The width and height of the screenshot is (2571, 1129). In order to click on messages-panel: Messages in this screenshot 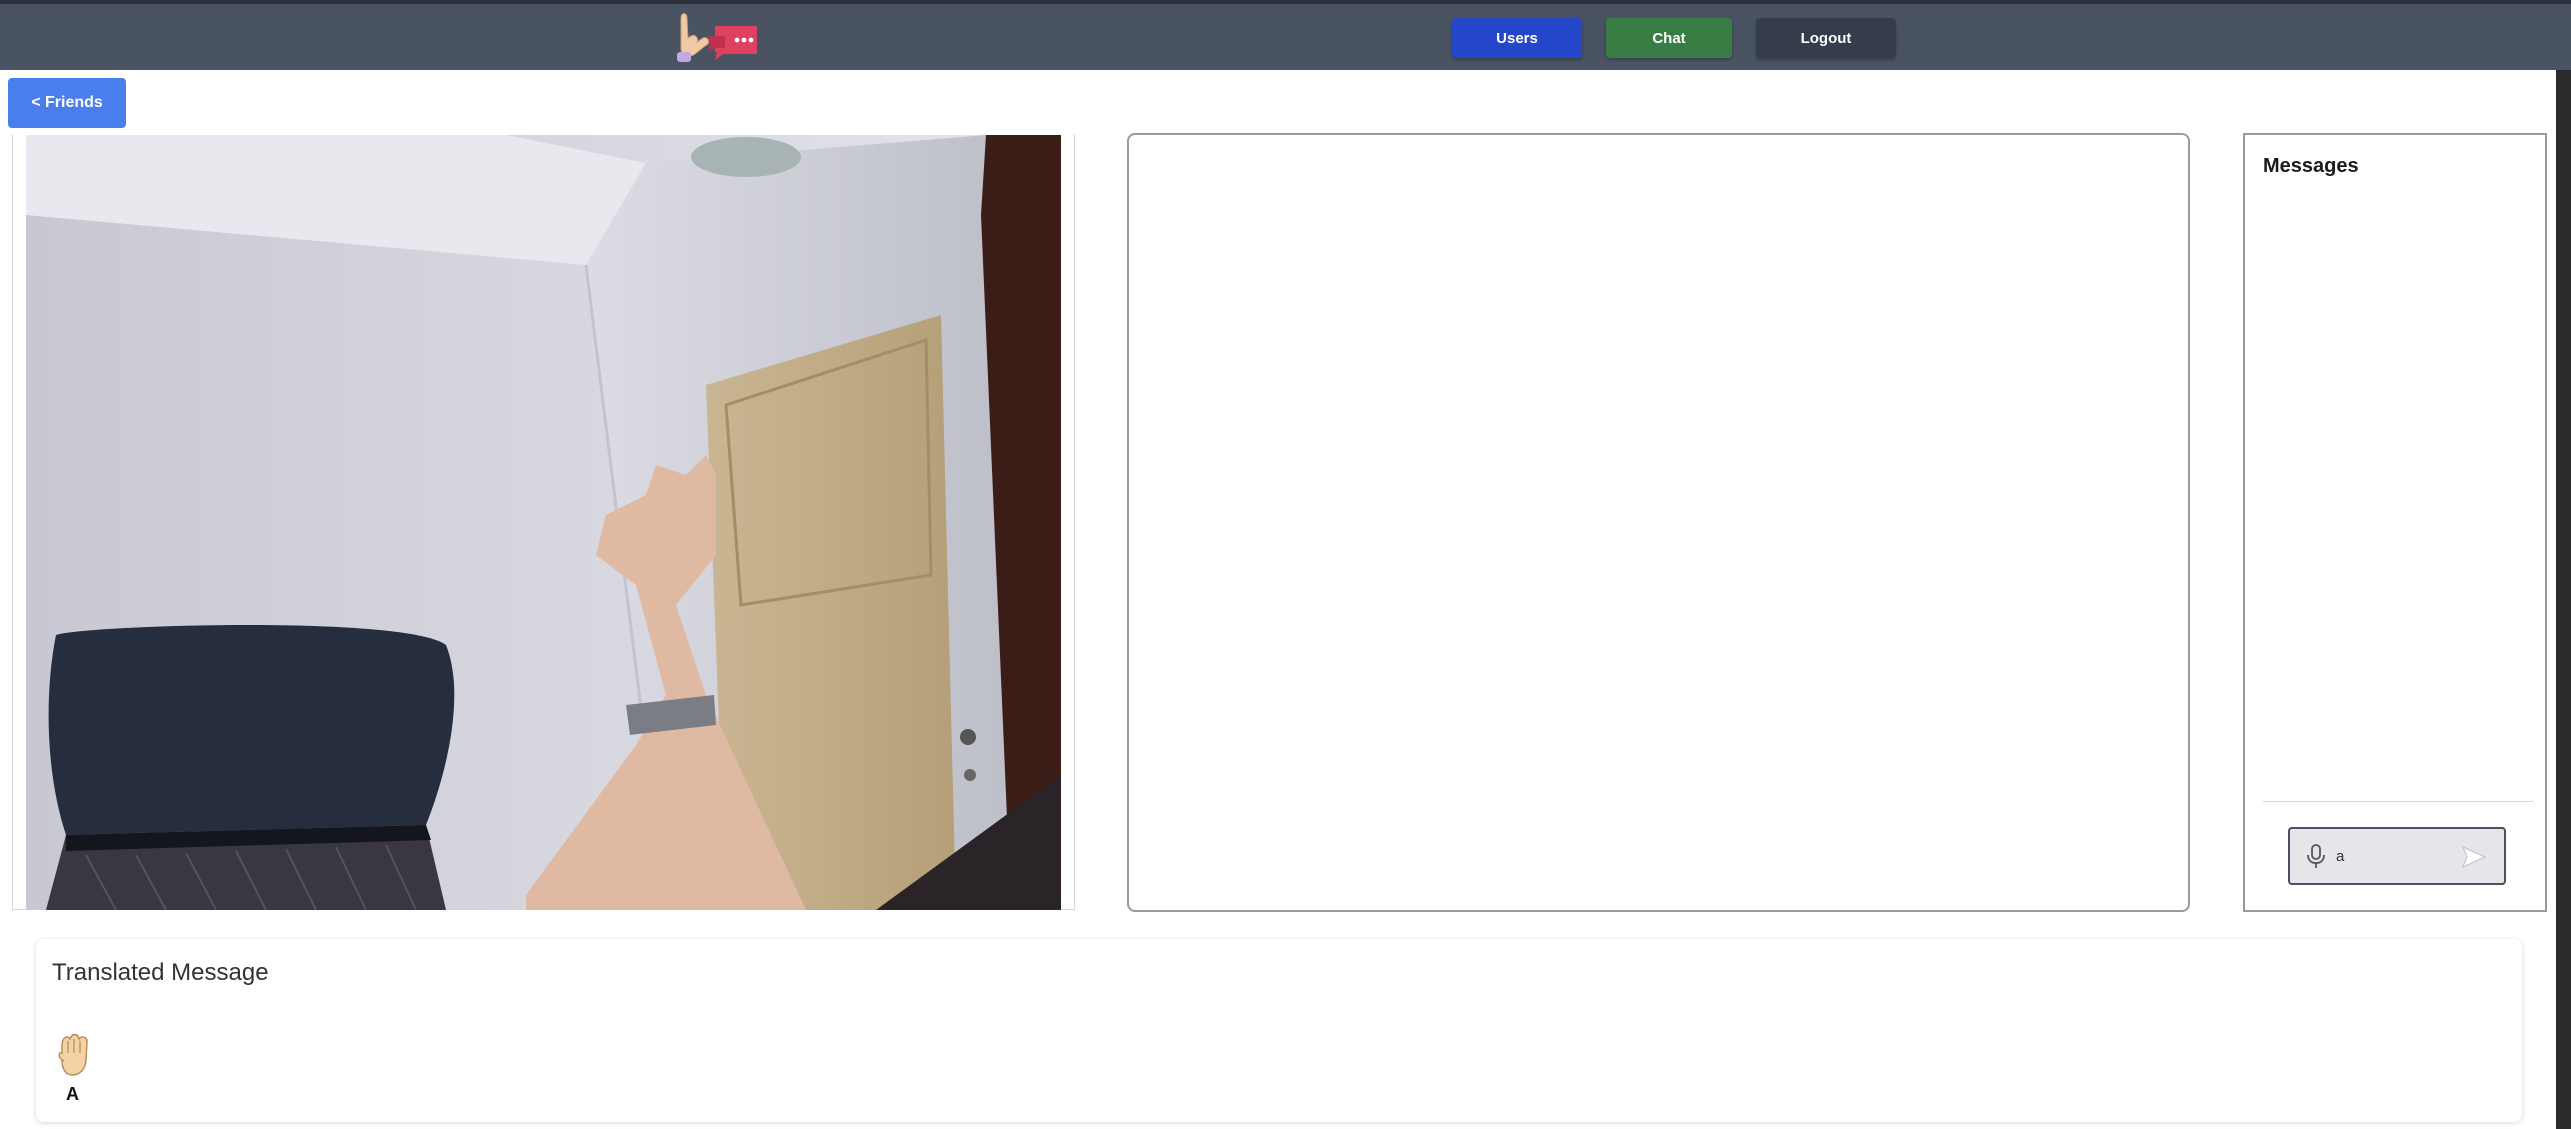, I will do `click(2395, 522)`.